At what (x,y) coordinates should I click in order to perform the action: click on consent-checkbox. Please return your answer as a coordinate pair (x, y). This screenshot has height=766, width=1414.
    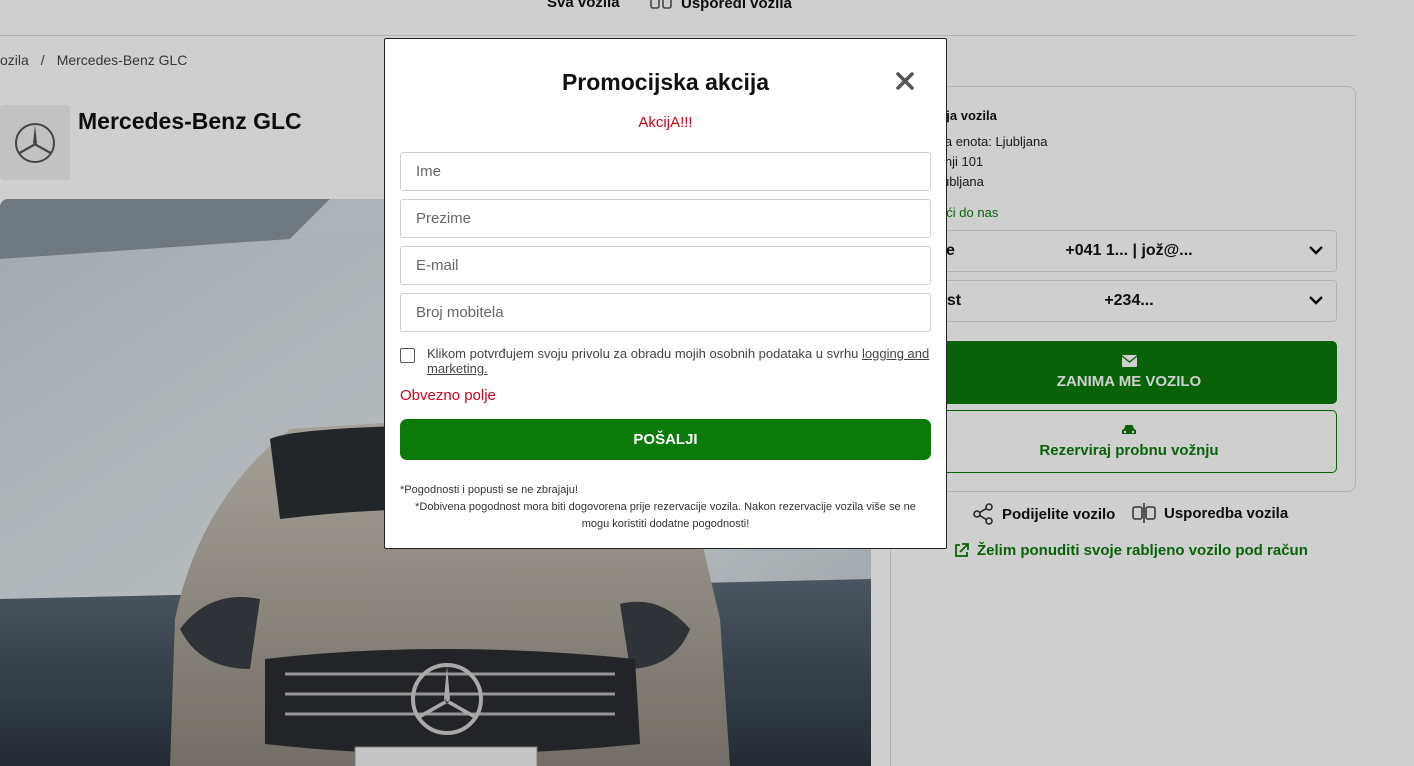
    Looking at the image, I should click on (407, 355).